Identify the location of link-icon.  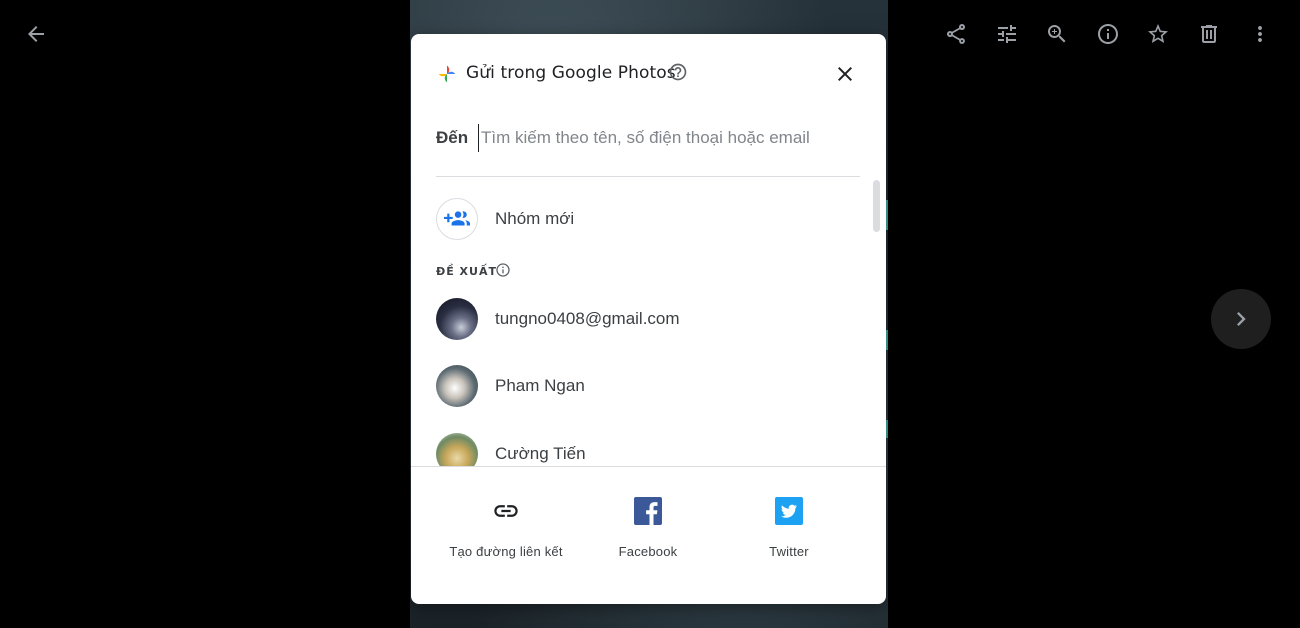
(506, 511).